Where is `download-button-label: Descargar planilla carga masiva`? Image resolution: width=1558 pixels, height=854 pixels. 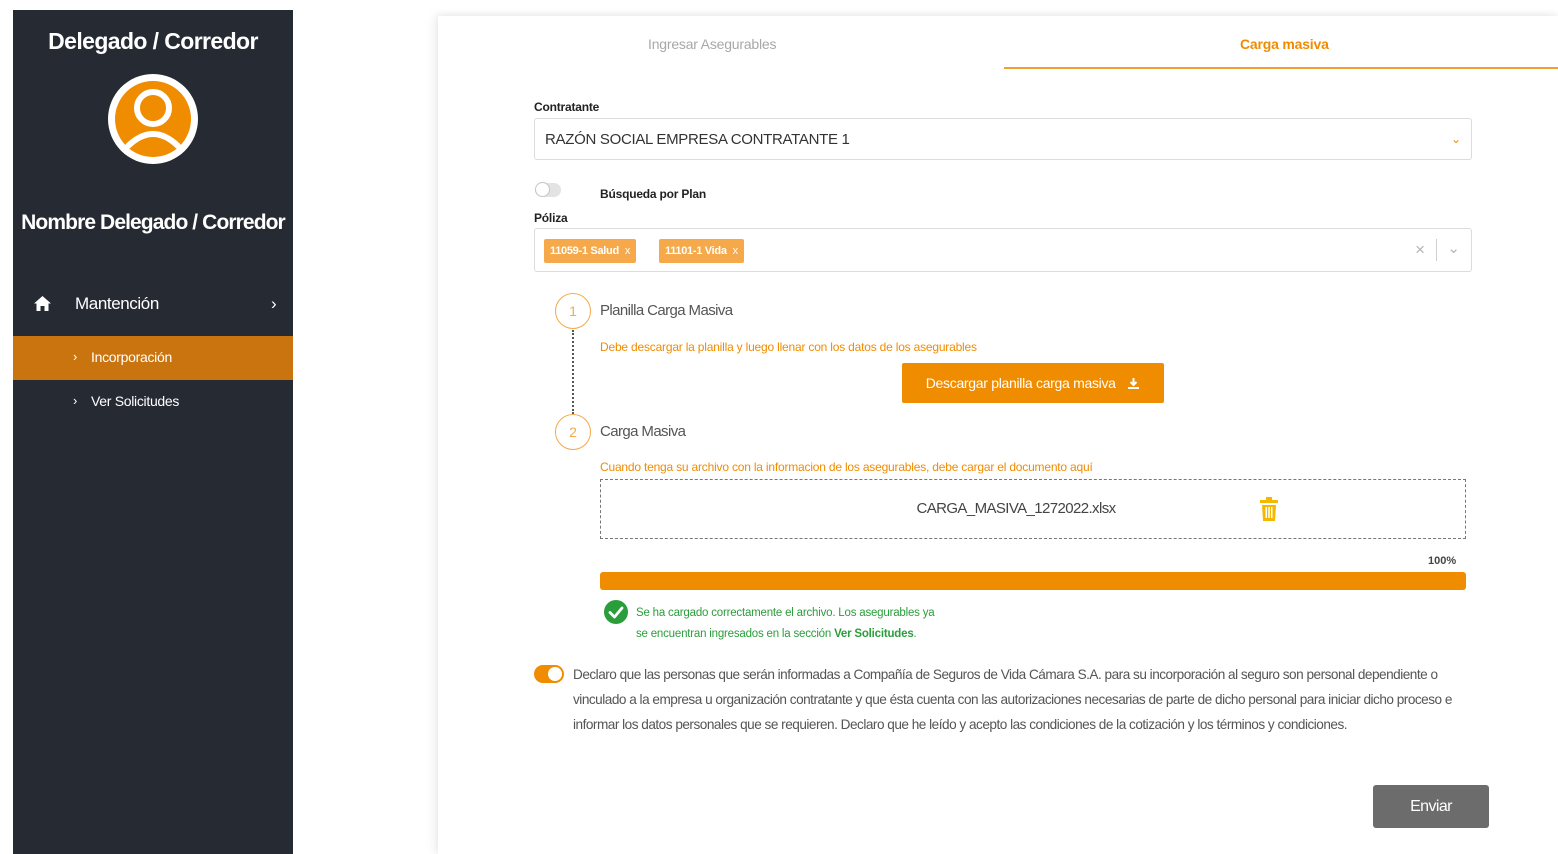
download-button-label: Descargar planilla carga masiva is located at coordinates (1020, 383).